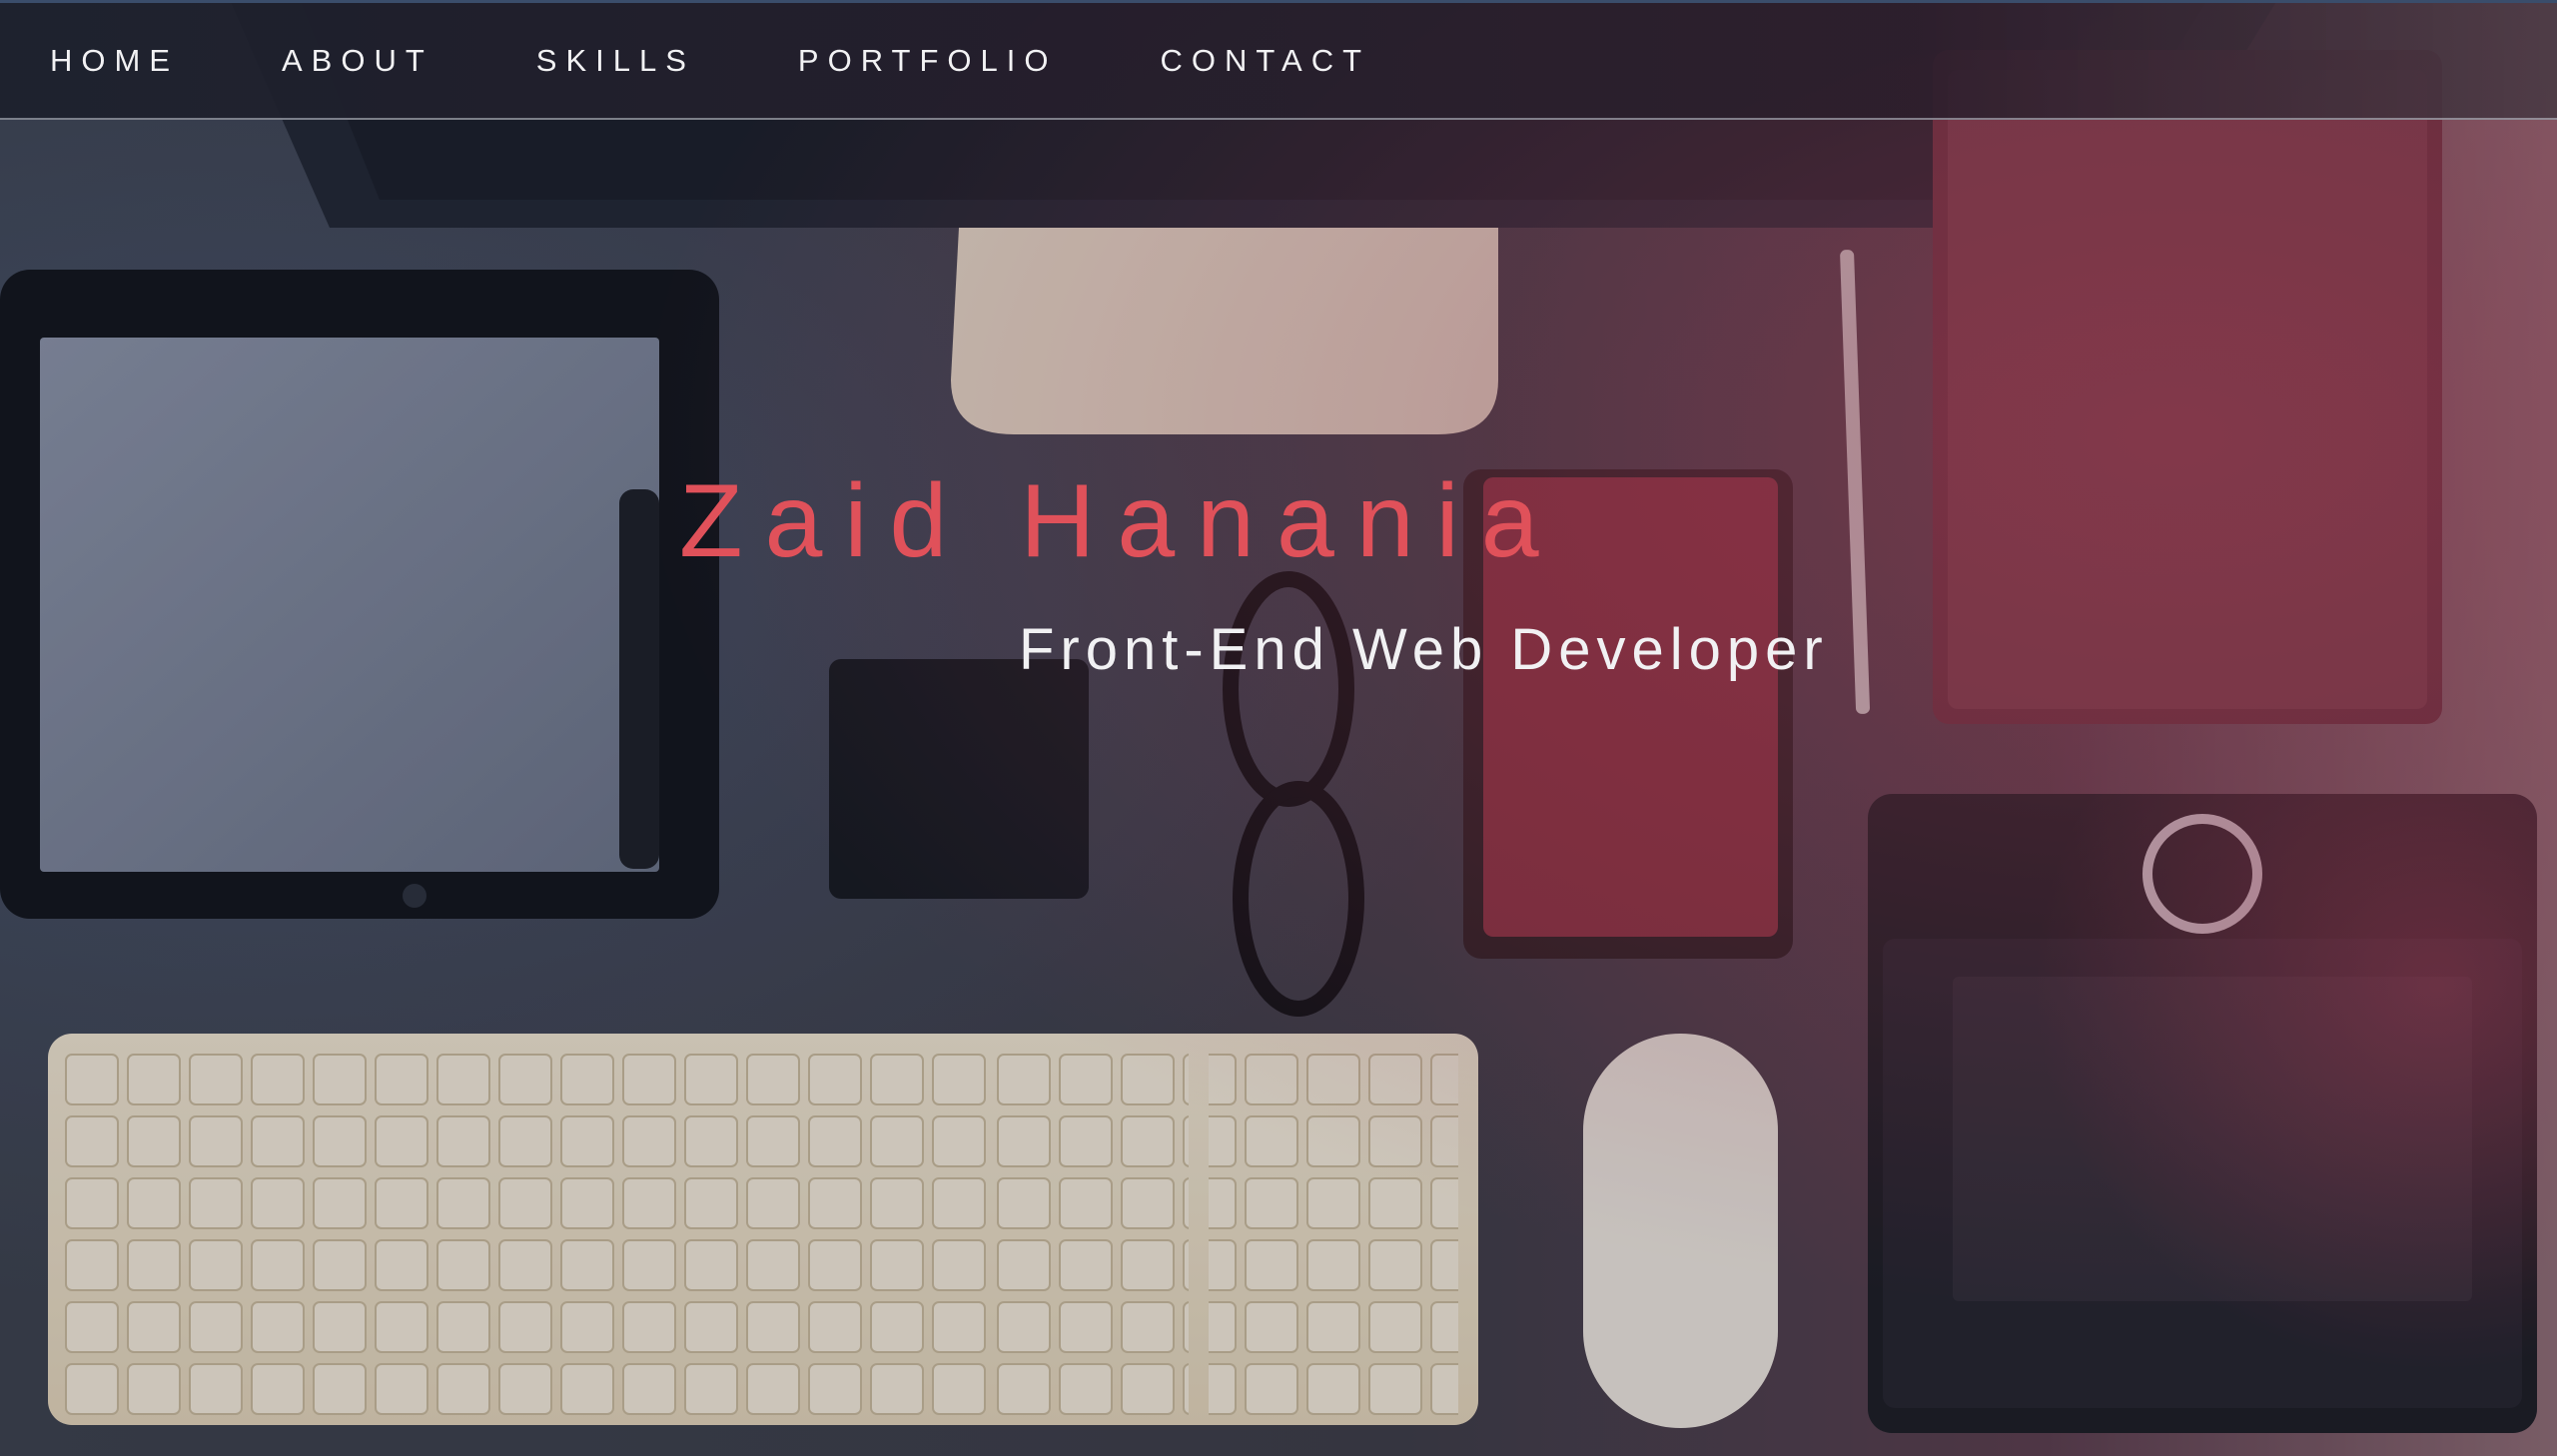 The image size is (2557, 1456). I want to click on hero-role-subtitle: Front-End Web Developer, so click(1424, 649).